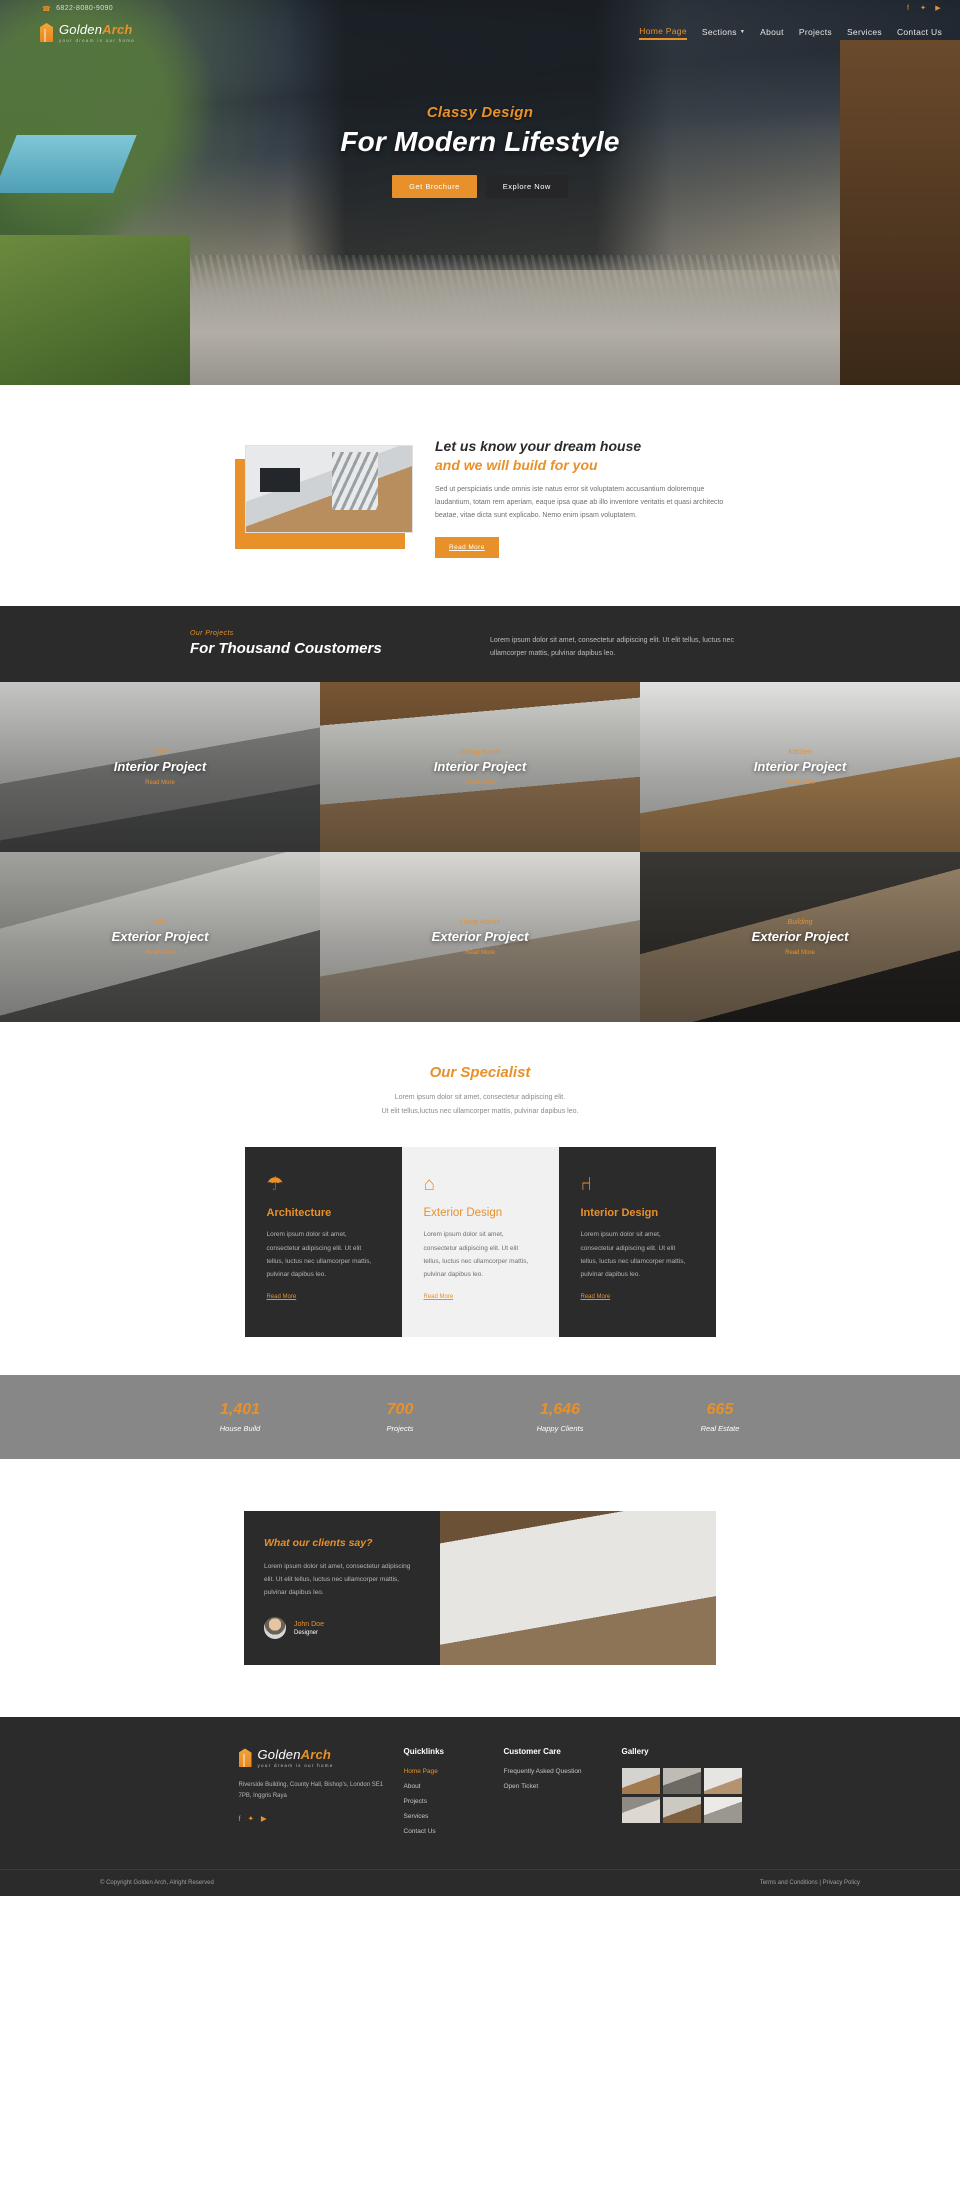 This screenshot has width=960, height=2190. I want to click on footer-gallery-grid, so click(681, 1796).